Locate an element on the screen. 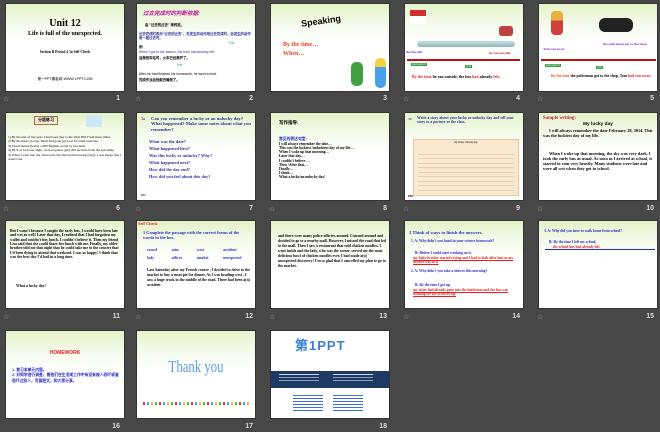 Image resolution: width=660 pixels, height=432 pixels. writing-form: My lucky/ unlucky day is located at coordinates (466, 167).